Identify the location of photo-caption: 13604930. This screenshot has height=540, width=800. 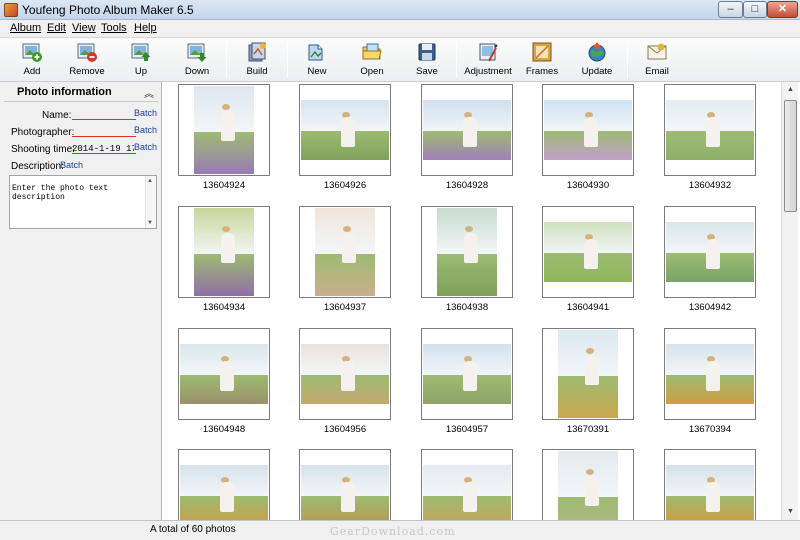
(588, 185).